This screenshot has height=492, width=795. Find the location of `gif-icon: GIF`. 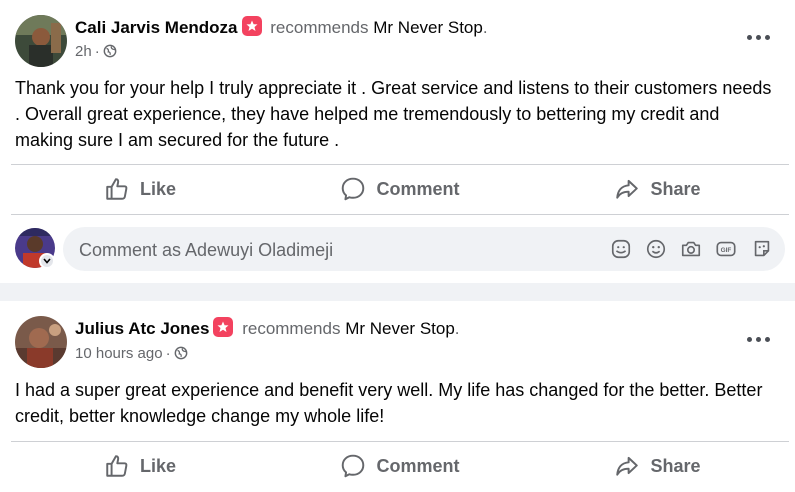

gif-icon: GIF is located at coordinates (726, 249).